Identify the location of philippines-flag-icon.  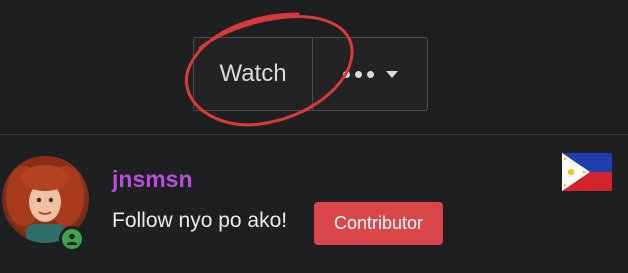
(587, 172).